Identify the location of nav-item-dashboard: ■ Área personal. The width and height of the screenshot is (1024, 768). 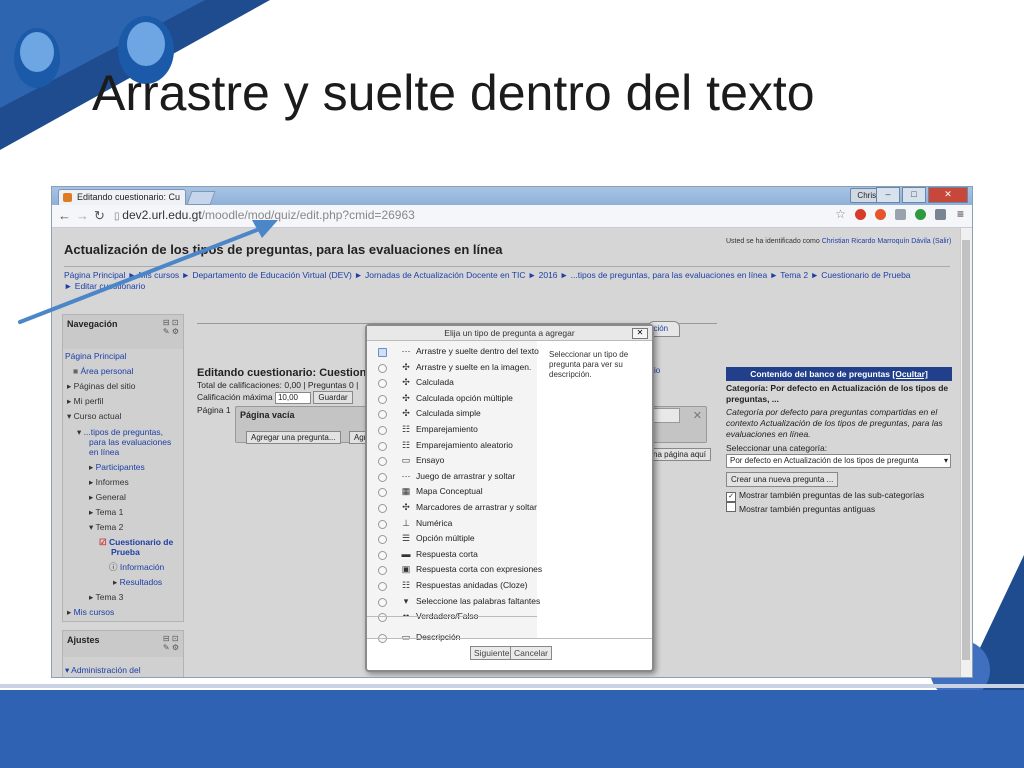
(124, 371).